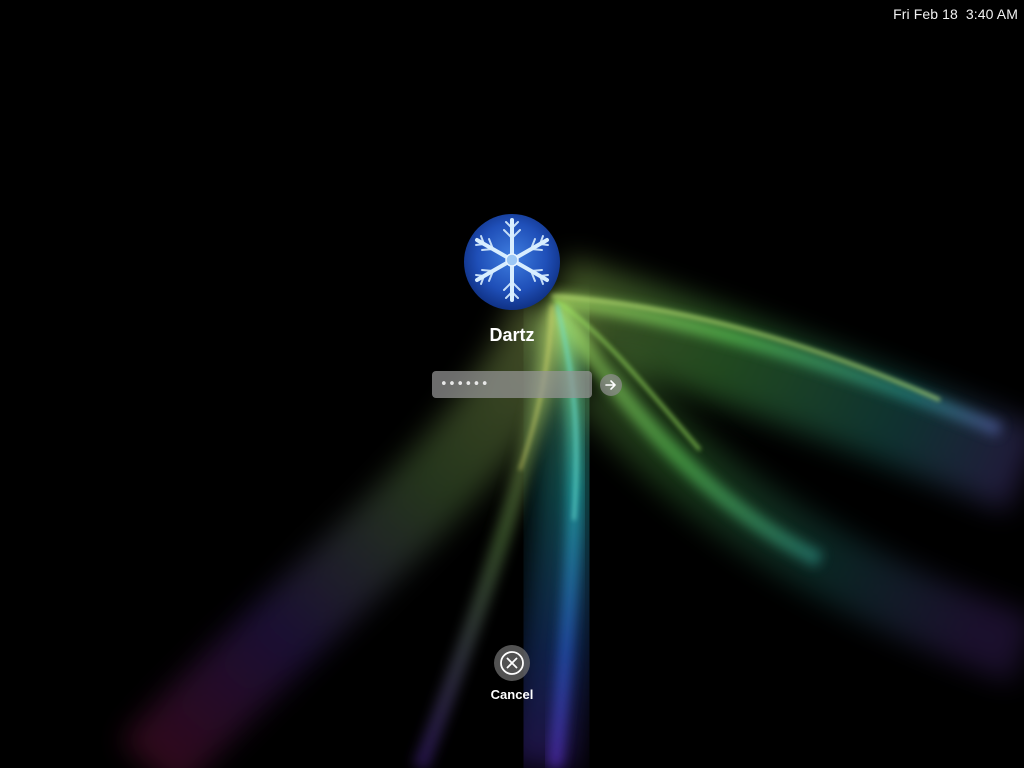 This screenshot has height=768, width=1024. I want to click on cancel-control: Cancel, so click(512, 673).